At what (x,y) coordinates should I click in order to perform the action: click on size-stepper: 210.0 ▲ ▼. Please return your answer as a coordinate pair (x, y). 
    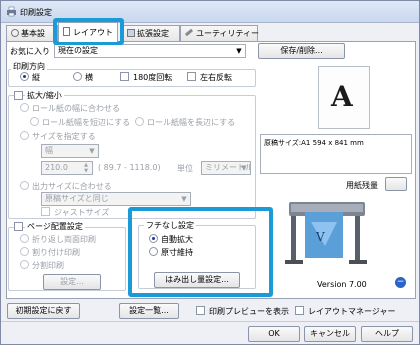
    Looking at the image, I should click on (67, 168).